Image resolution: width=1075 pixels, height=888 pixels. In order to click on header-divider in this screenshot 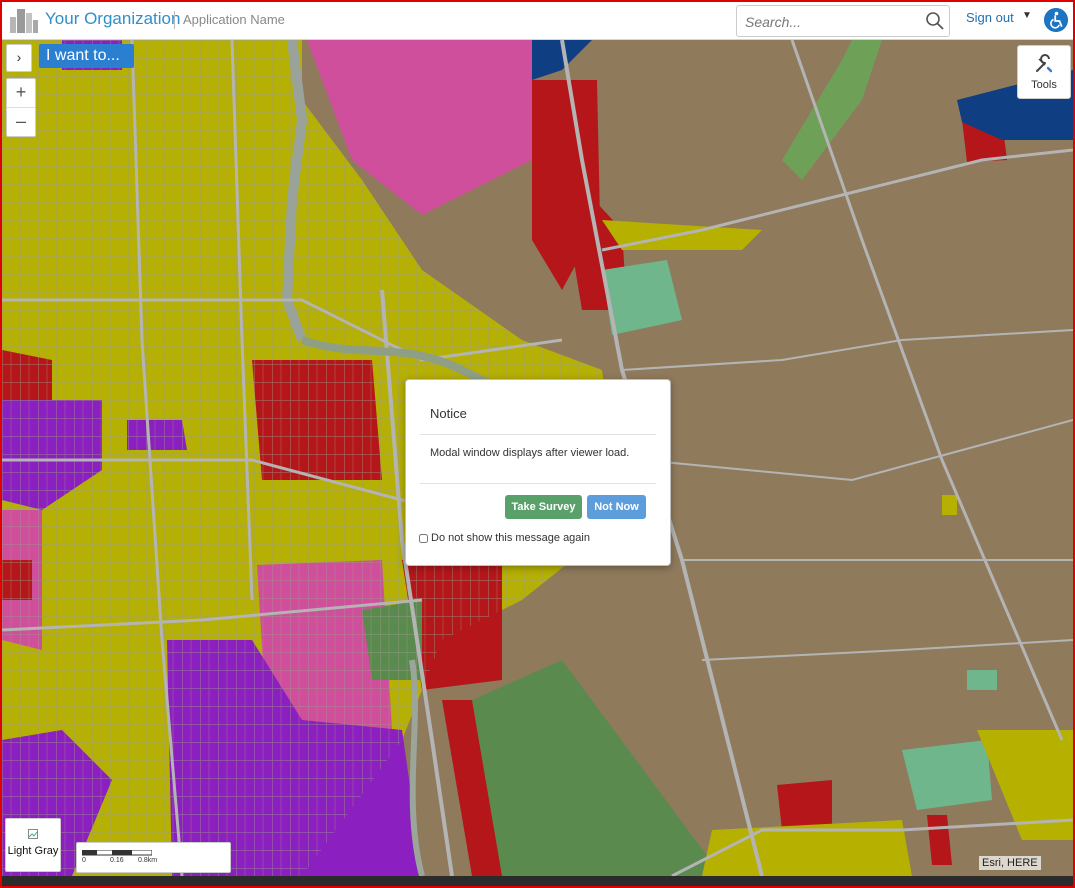, I will do `click(174, 20)`.